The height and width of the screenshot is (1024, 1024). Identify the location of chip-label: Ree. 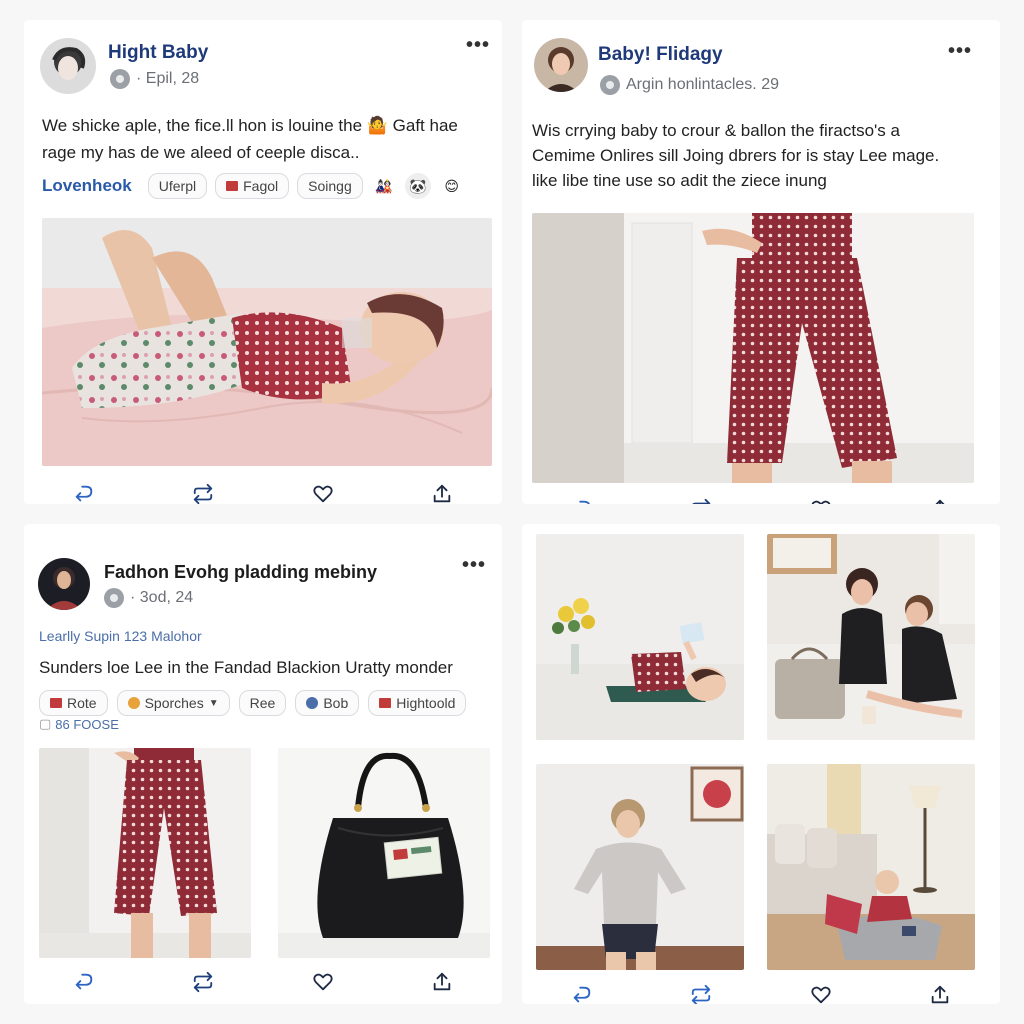
(262, 703).